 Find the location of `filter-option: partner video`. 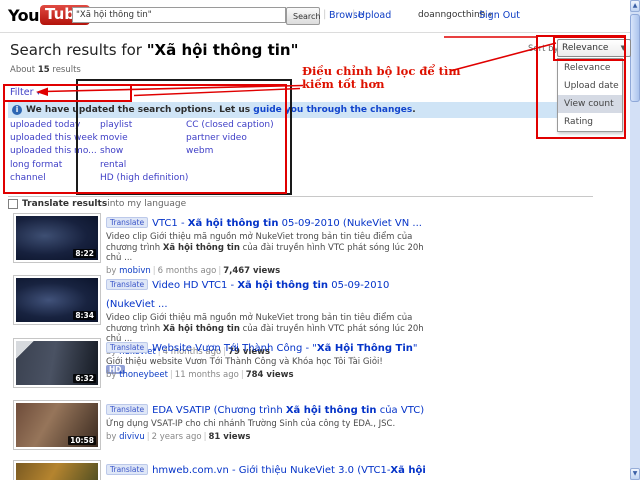

filter-option: partner video is located at coordinates (230, 139).